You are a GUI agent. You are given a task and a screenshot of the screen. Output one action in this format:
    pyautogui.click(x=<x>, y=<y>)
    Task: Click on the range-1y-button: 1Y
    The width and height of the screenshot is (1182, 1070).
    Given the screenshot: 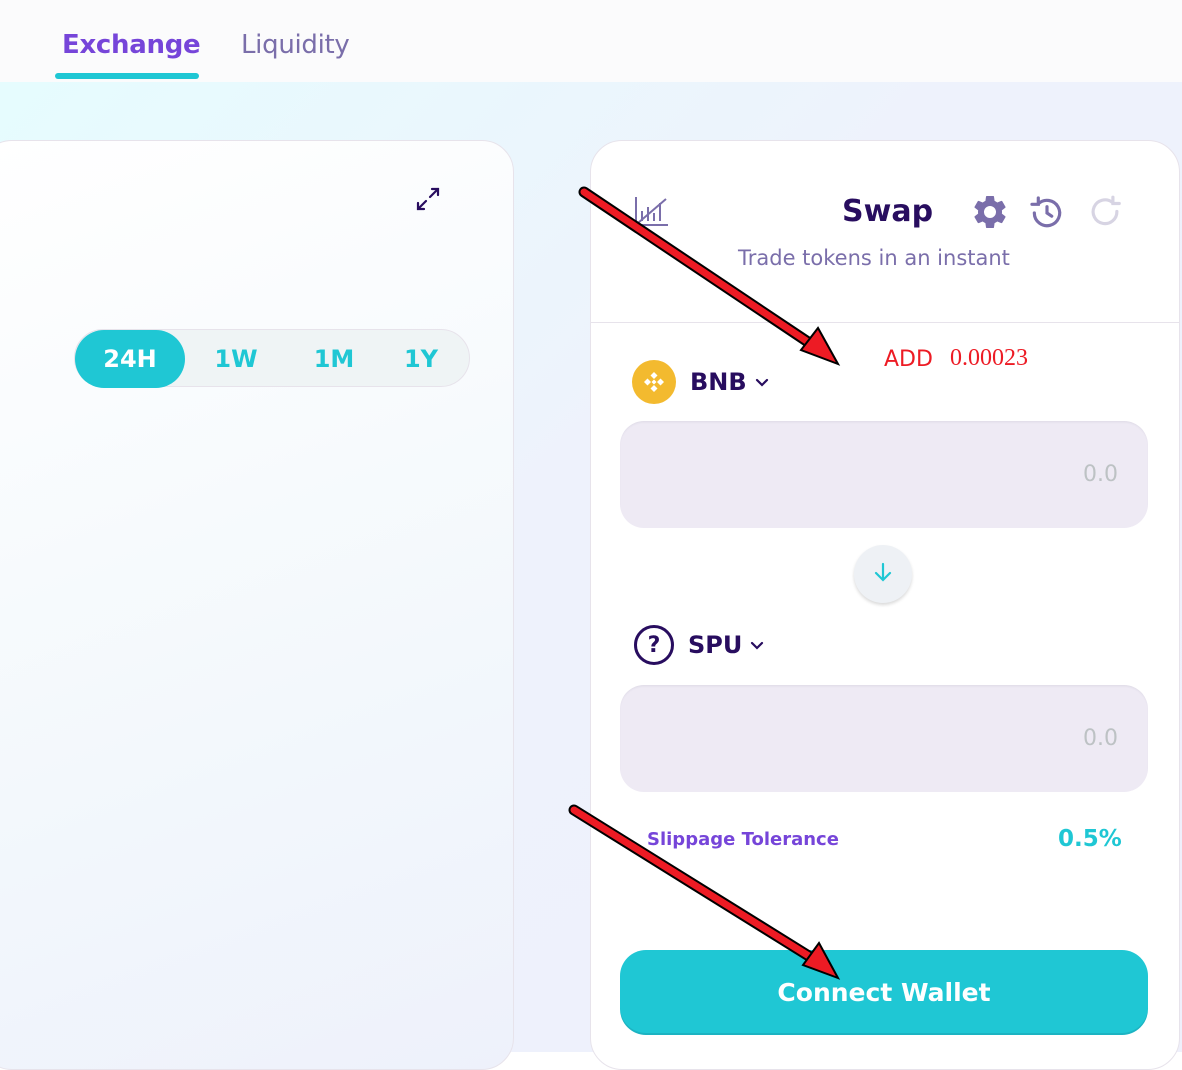 What is the action you would take?
    pyautogui.click(x=421, y=359)
    